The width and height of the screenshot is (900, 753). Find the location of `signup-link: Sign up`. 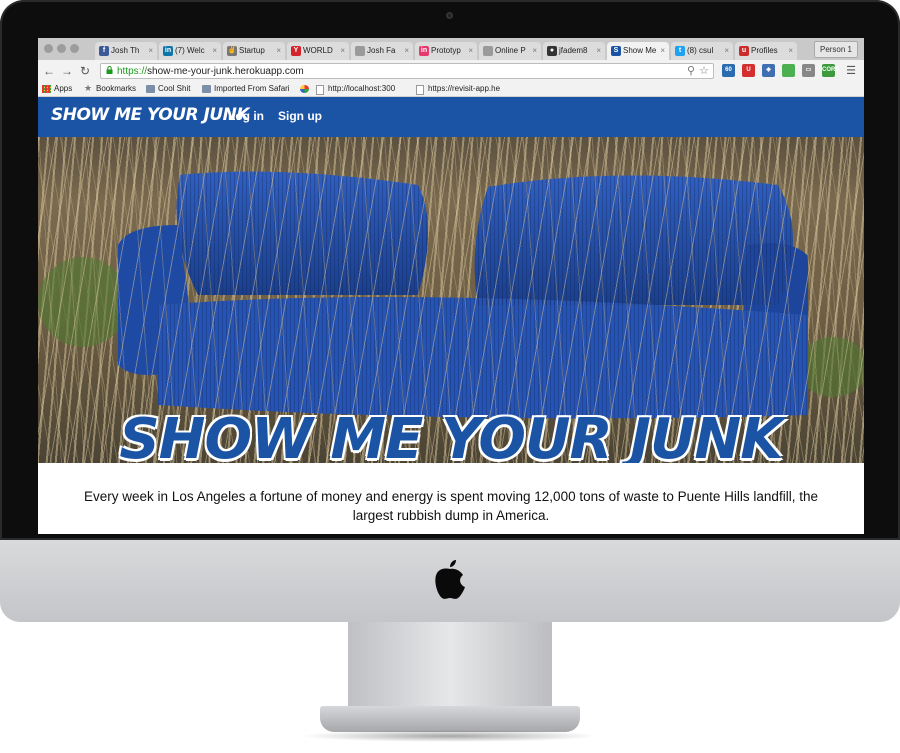

signup-link: Sign up is located at coordinates (300, 116).